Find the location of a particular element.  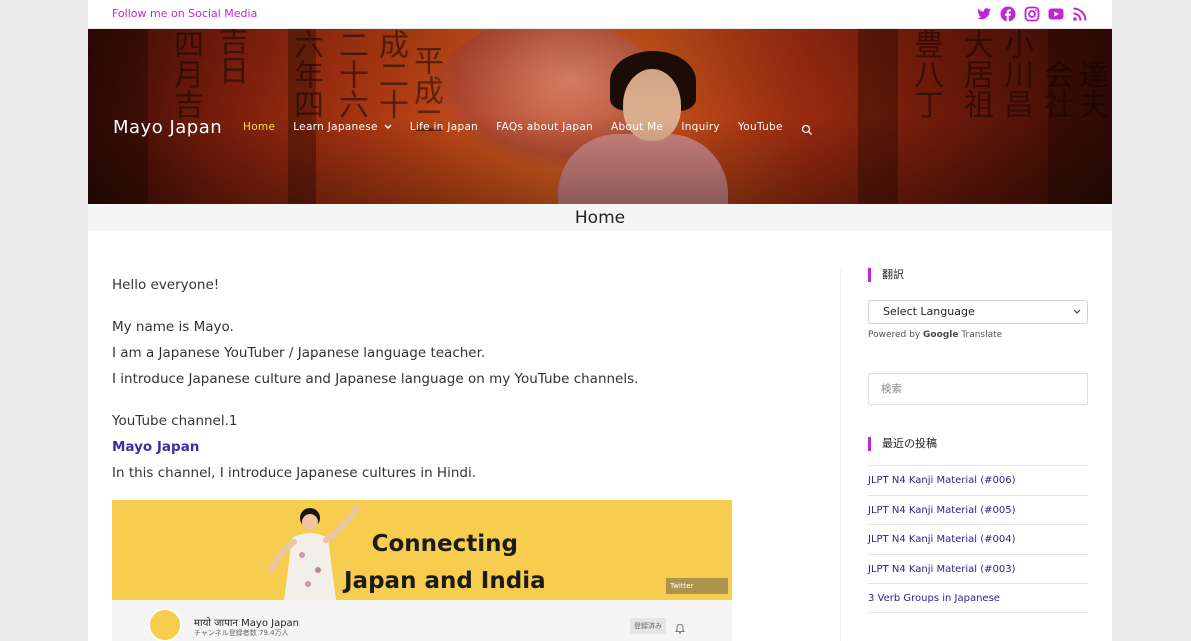

channel-label: YouTube channel.1 is located at coordinates (175, 421).